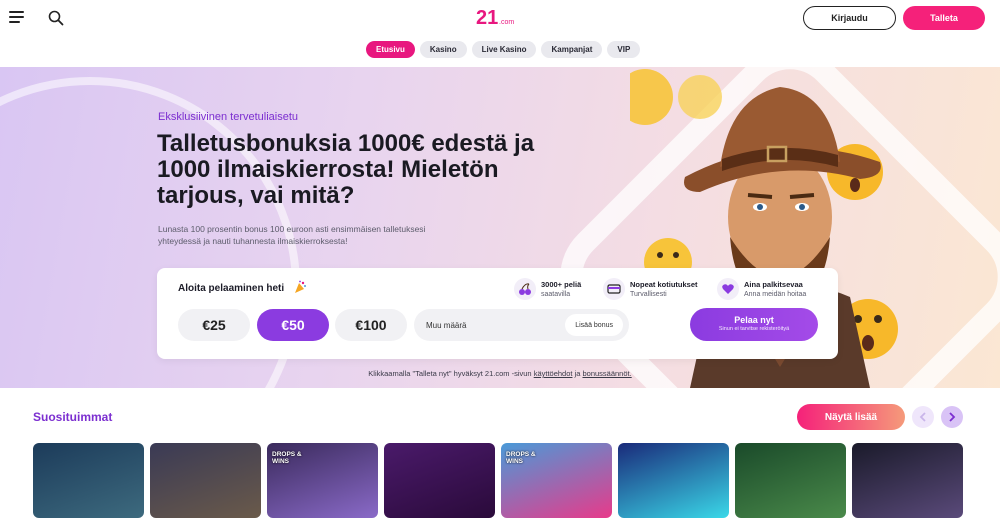  Describe the element at coordinates (754, 329) in the screenshot. I see `play-now-sublabel: Sinun ei tarvitse rekisteröityä` at that location.